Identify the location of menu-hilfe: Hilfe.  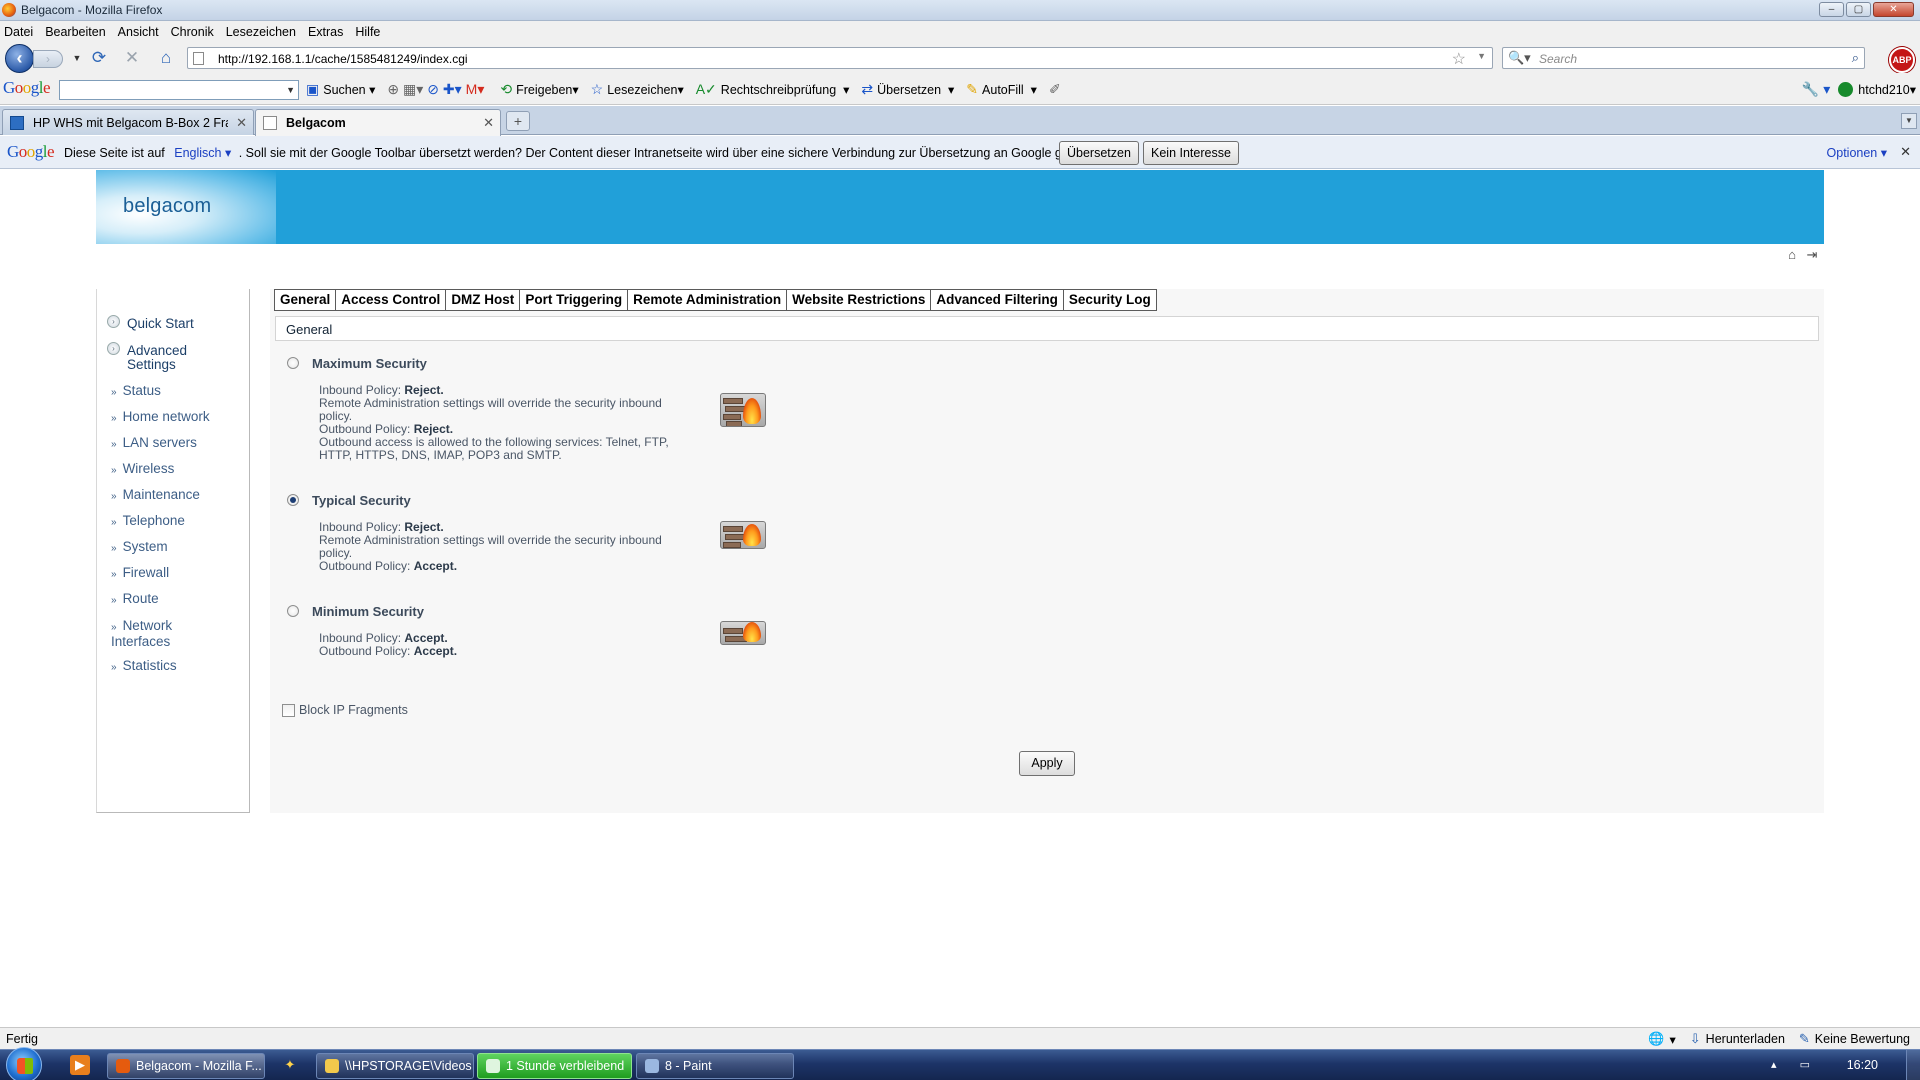
(367, 32).